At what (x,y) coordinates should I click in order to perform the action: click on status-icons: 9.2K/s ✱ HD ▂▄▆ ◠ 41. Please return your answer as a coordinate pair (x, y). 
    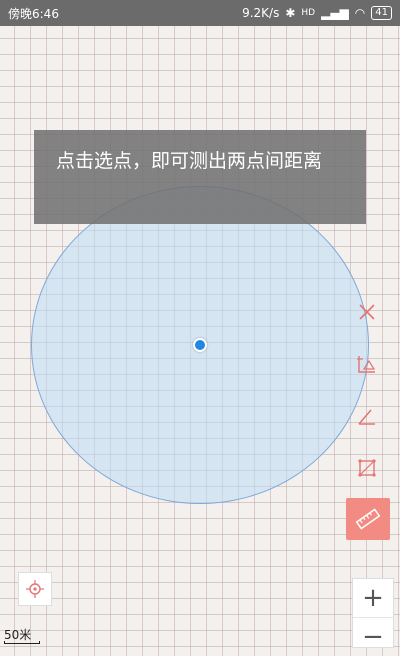
    Looking at the image, I should click on (317, 13).